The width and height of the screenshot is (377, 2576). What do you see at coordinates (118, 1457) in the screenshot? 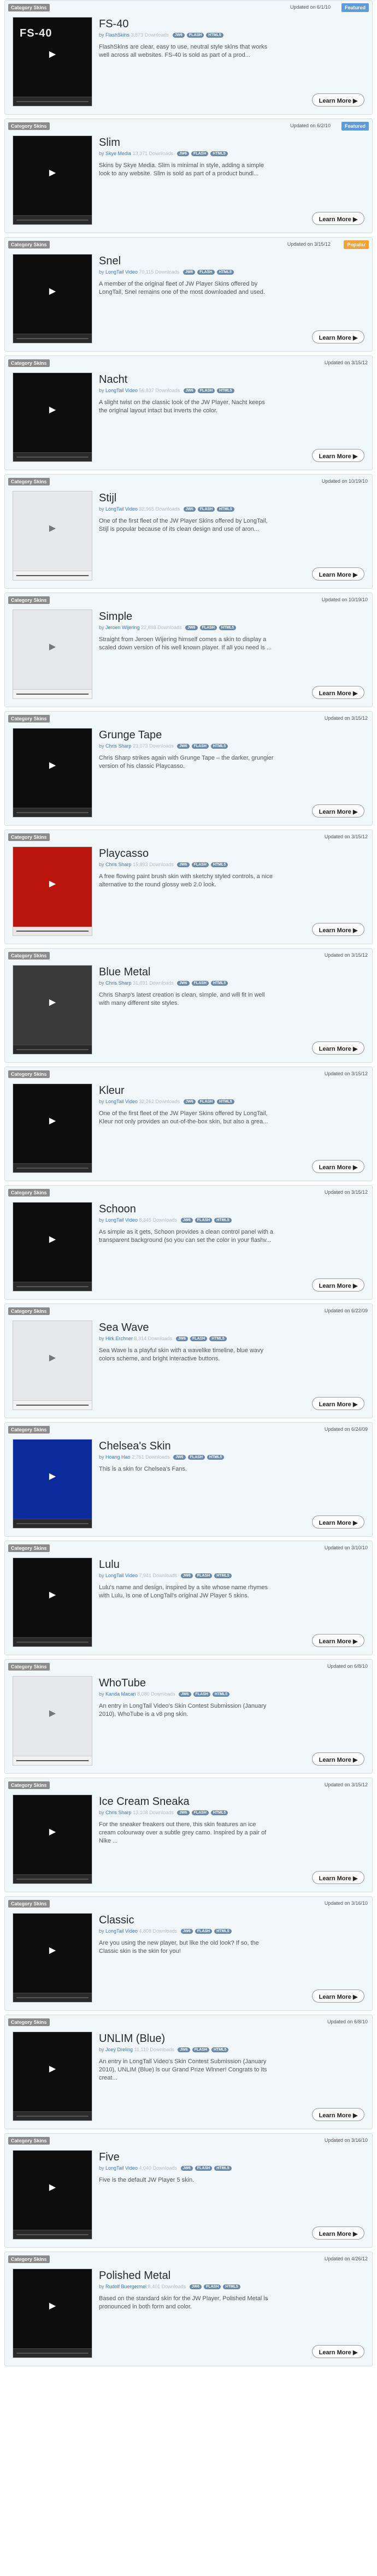
I see `author-link: Hoang Hao` at bounding box center [118, 1457].